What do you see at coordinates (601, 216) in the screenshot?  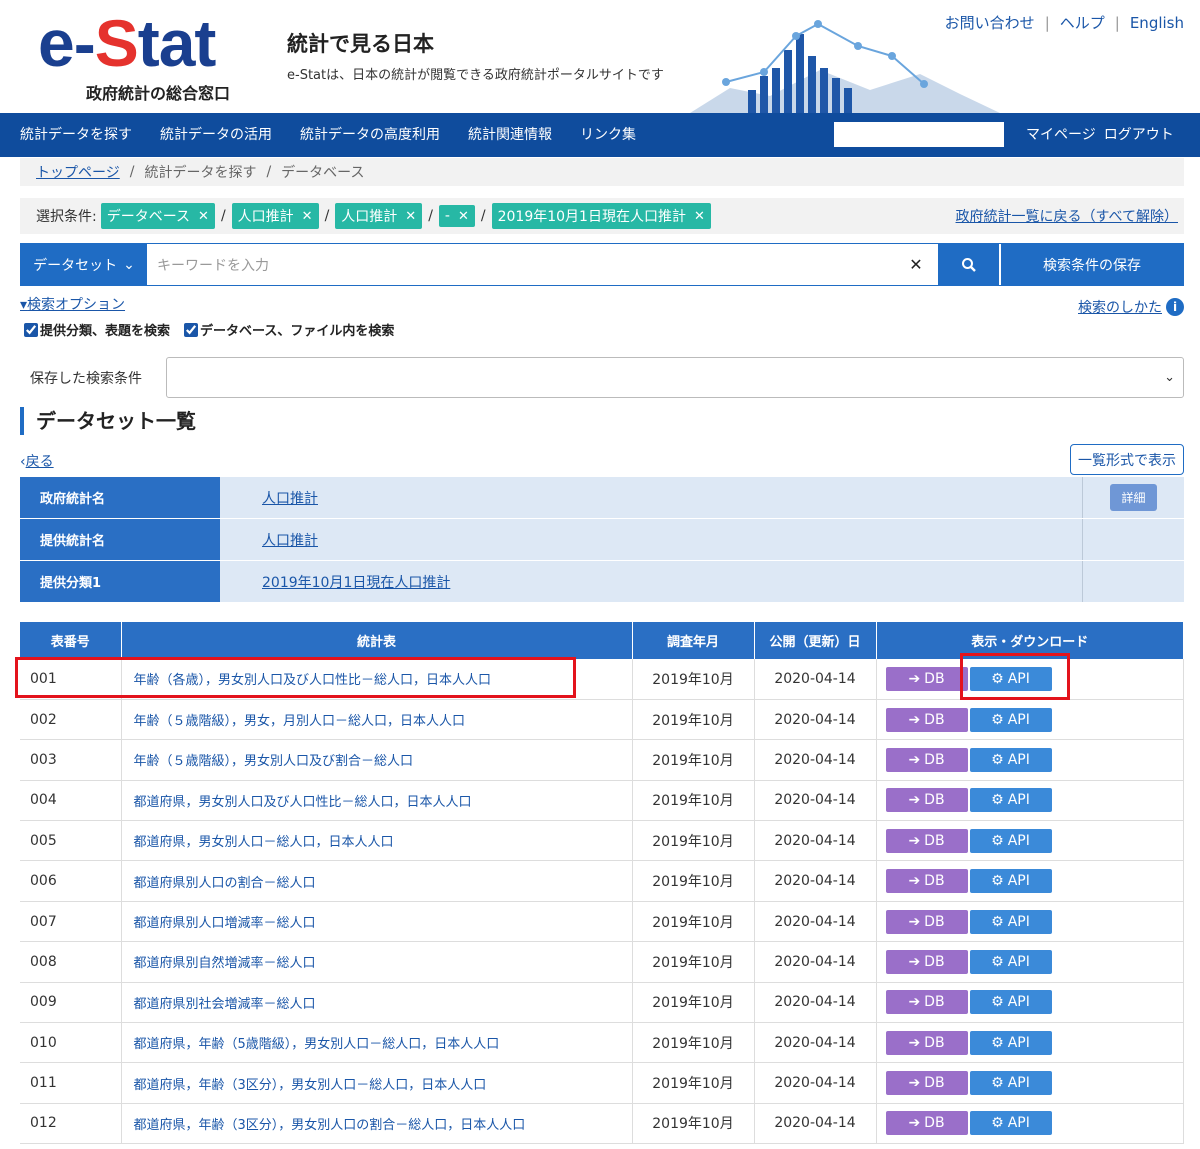 I see `filter-chip: 2019年10月1日現在人口推計 ✕` at bounding box center [601, 216].